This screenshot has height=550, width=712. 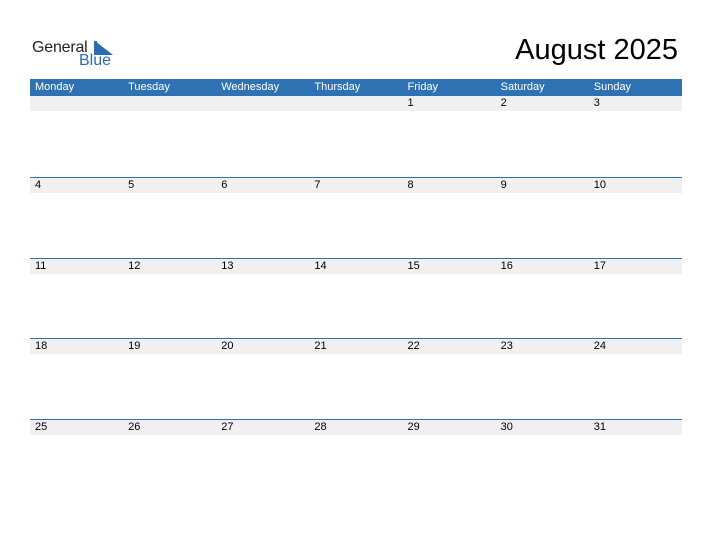 I want to click on day-number: 1, so click(x=410, y=103).